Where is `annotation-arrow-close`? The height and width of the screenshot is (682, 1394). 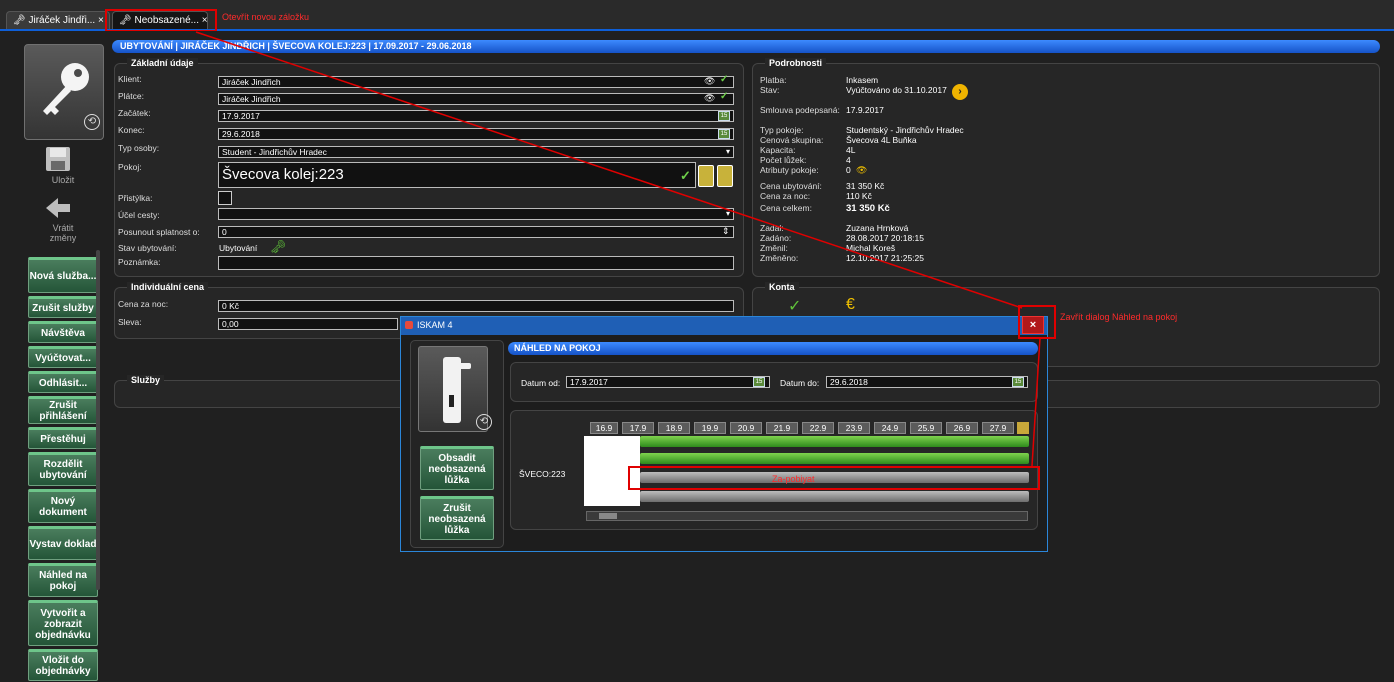
annotation-arrow-close is located at coordinates (1036, 402).